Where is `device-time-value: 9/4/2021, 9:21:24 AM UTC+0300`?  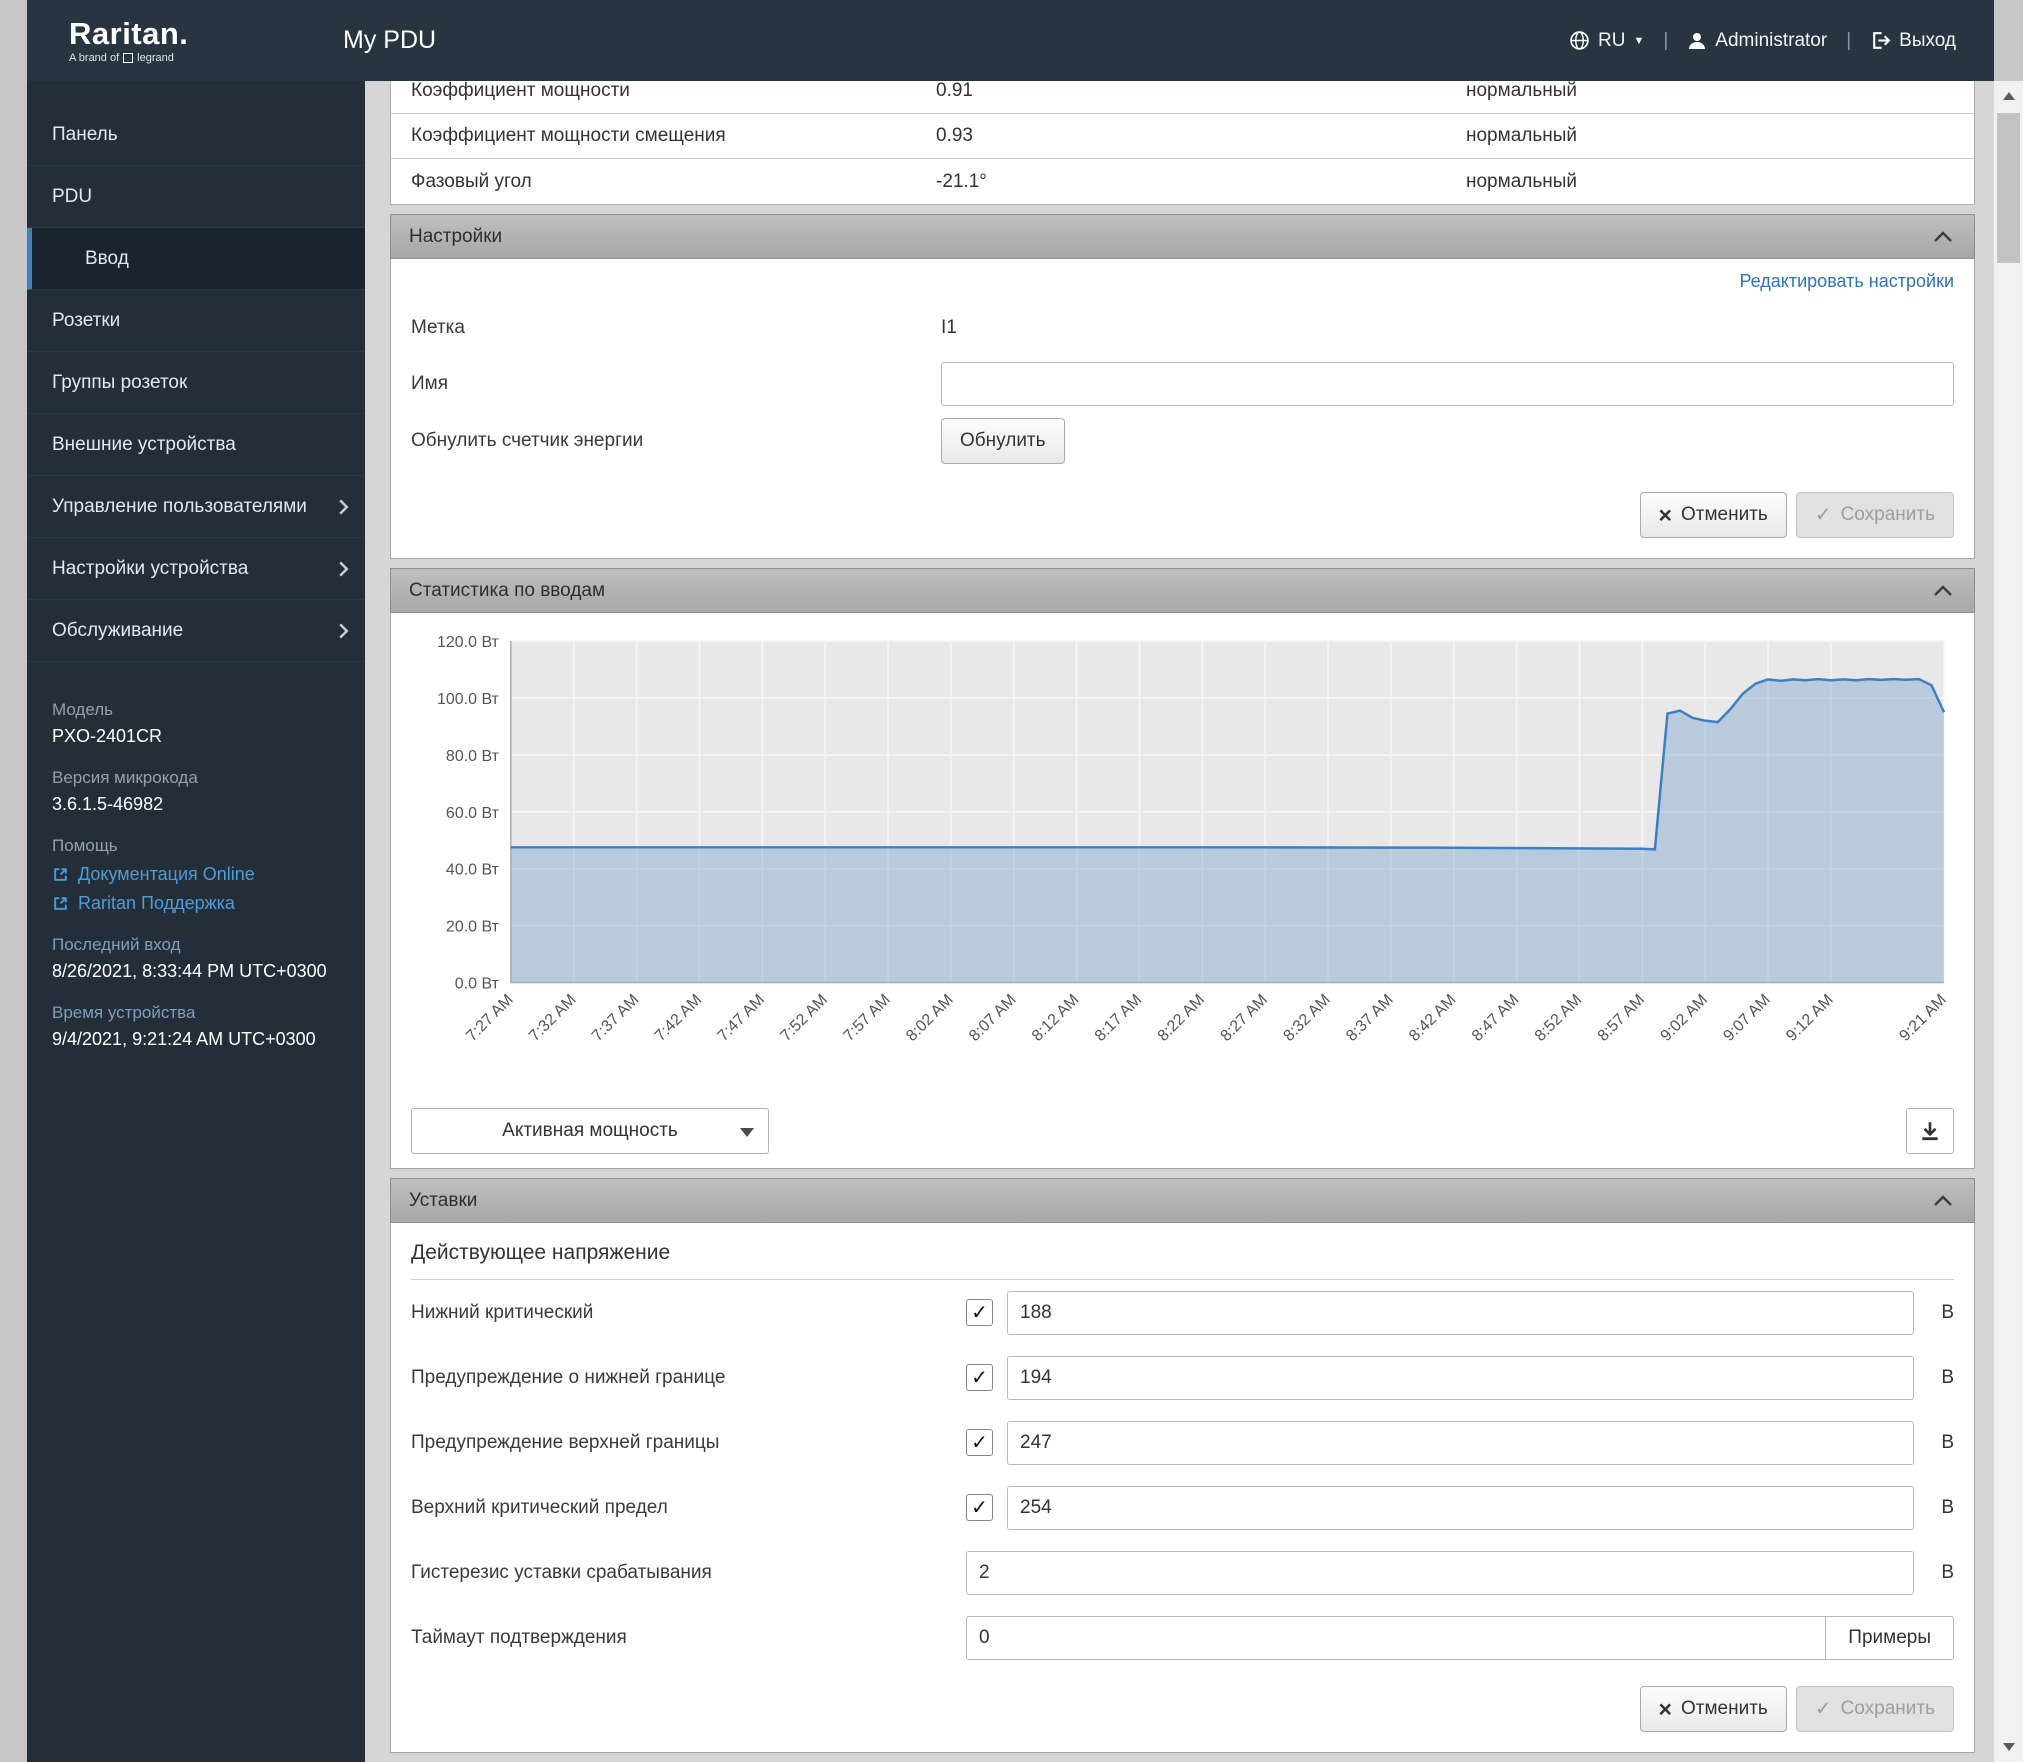 device-time-value: 9/4/2021, 9:21:24 AM UTC+0300 is located at coordinates (184, 1039).